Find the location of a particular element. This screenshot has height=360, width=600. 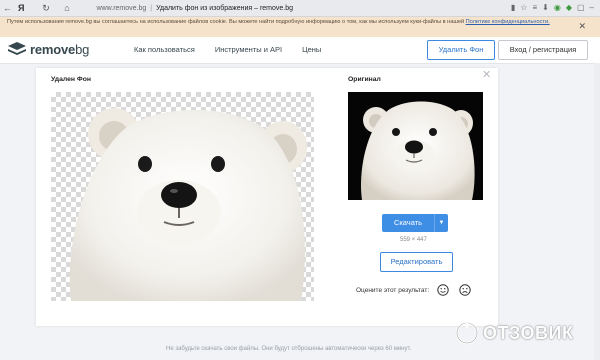

download-button: Скачать ▼ is located at coordinates (415, 223).